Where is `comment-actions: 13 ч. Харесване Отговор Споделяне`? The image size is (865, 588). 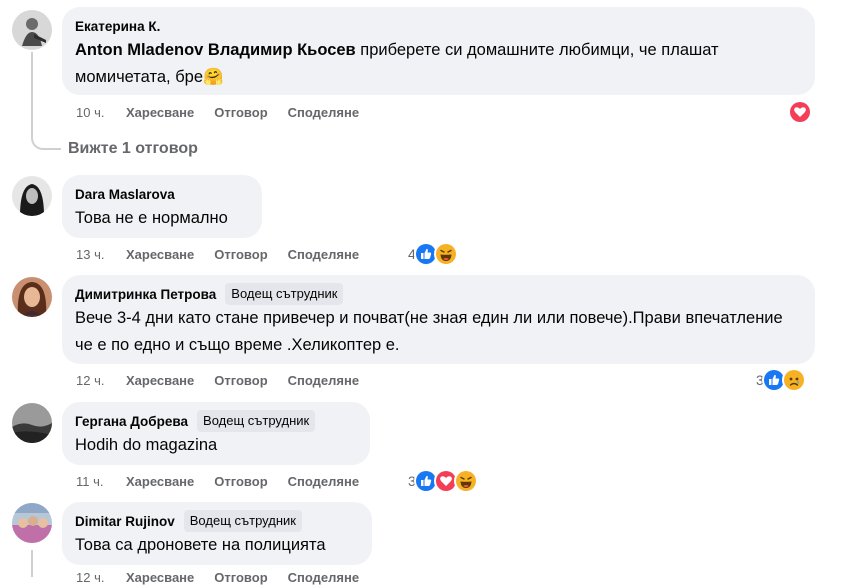
comment-actions: 13 ч. Харесване Отговор Споделяне is located at coordinates (227, 254).